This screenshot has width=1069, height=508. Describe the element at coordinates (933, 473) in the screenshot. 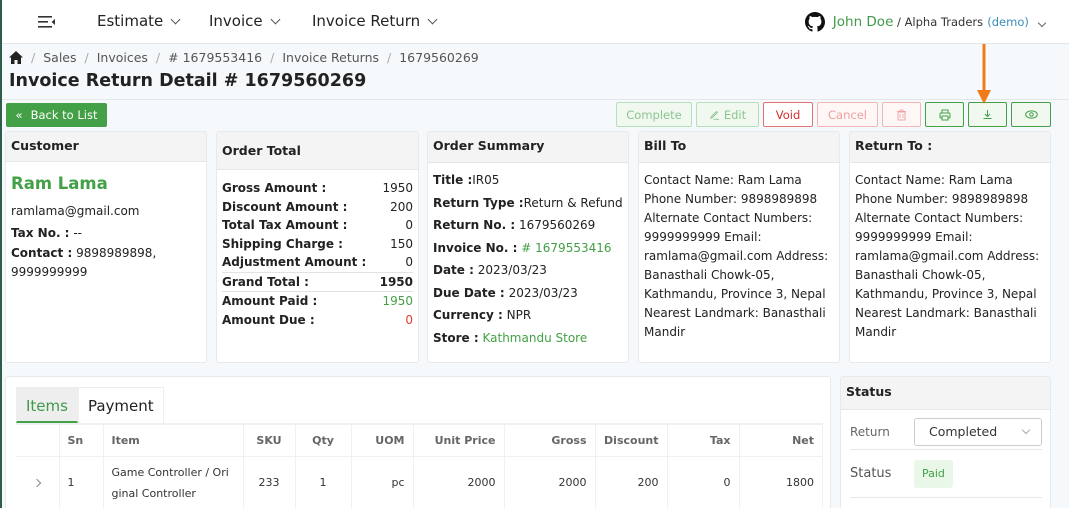

I see `paid-status-badge: Paid` at that location.